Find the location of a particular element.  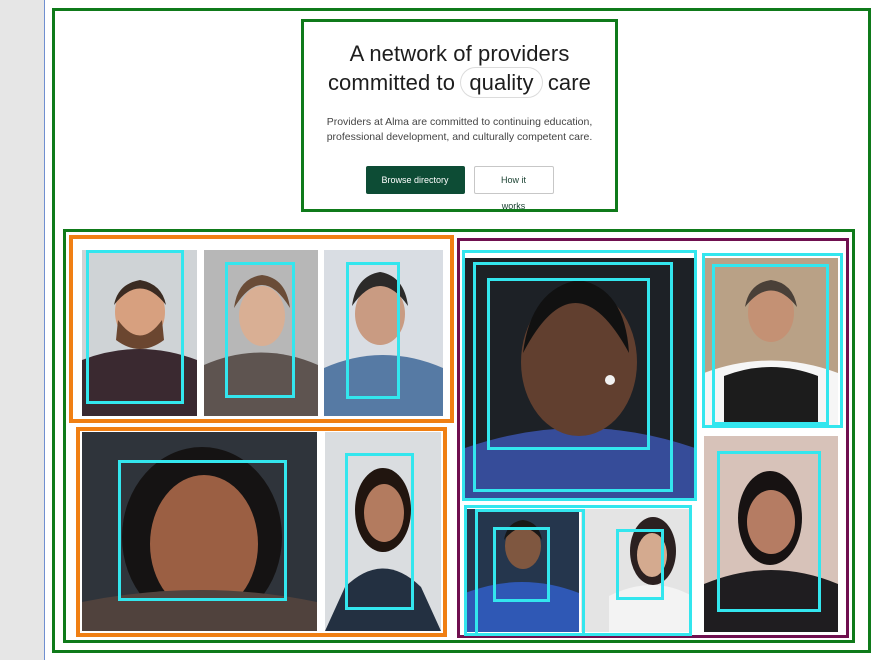

provider-photo-man-blue-shirt is located at coordinates (522, 570).